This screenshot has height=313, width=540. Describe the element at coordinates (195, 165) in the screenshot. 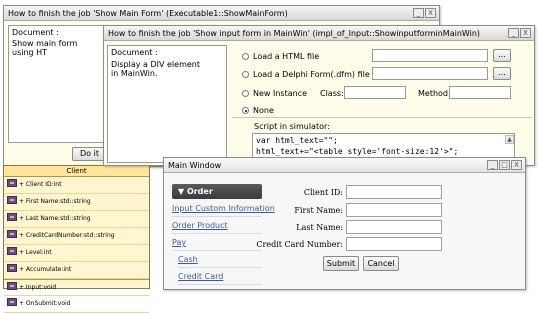

I see `window-title: Main Window` at that location.